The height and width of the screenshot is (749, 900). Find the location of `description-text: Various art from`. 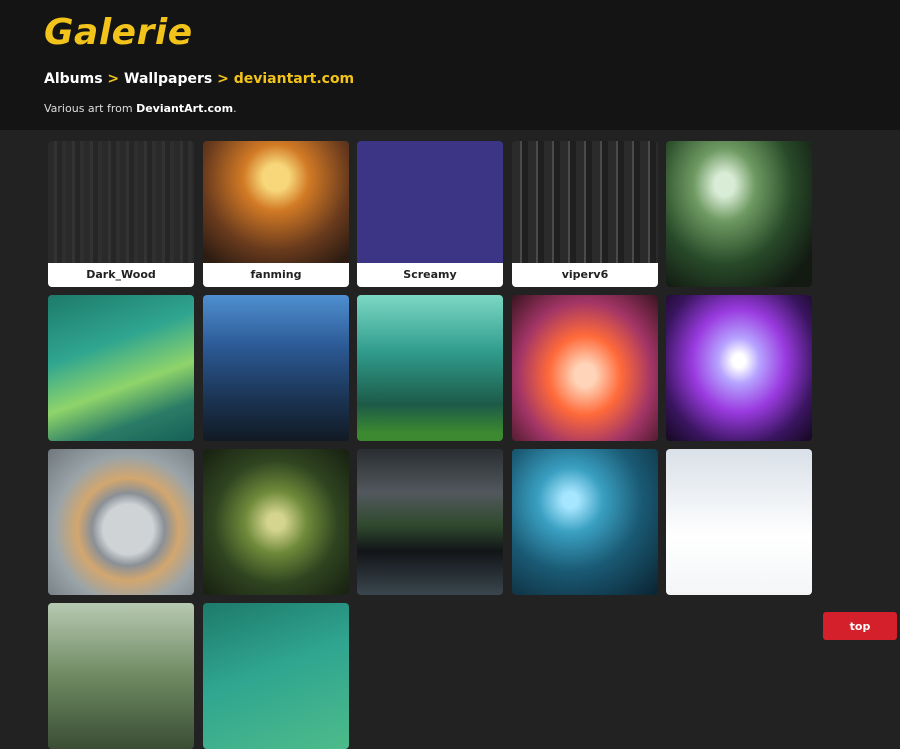

description-text: Various art from is located at coordinates (90, 108).